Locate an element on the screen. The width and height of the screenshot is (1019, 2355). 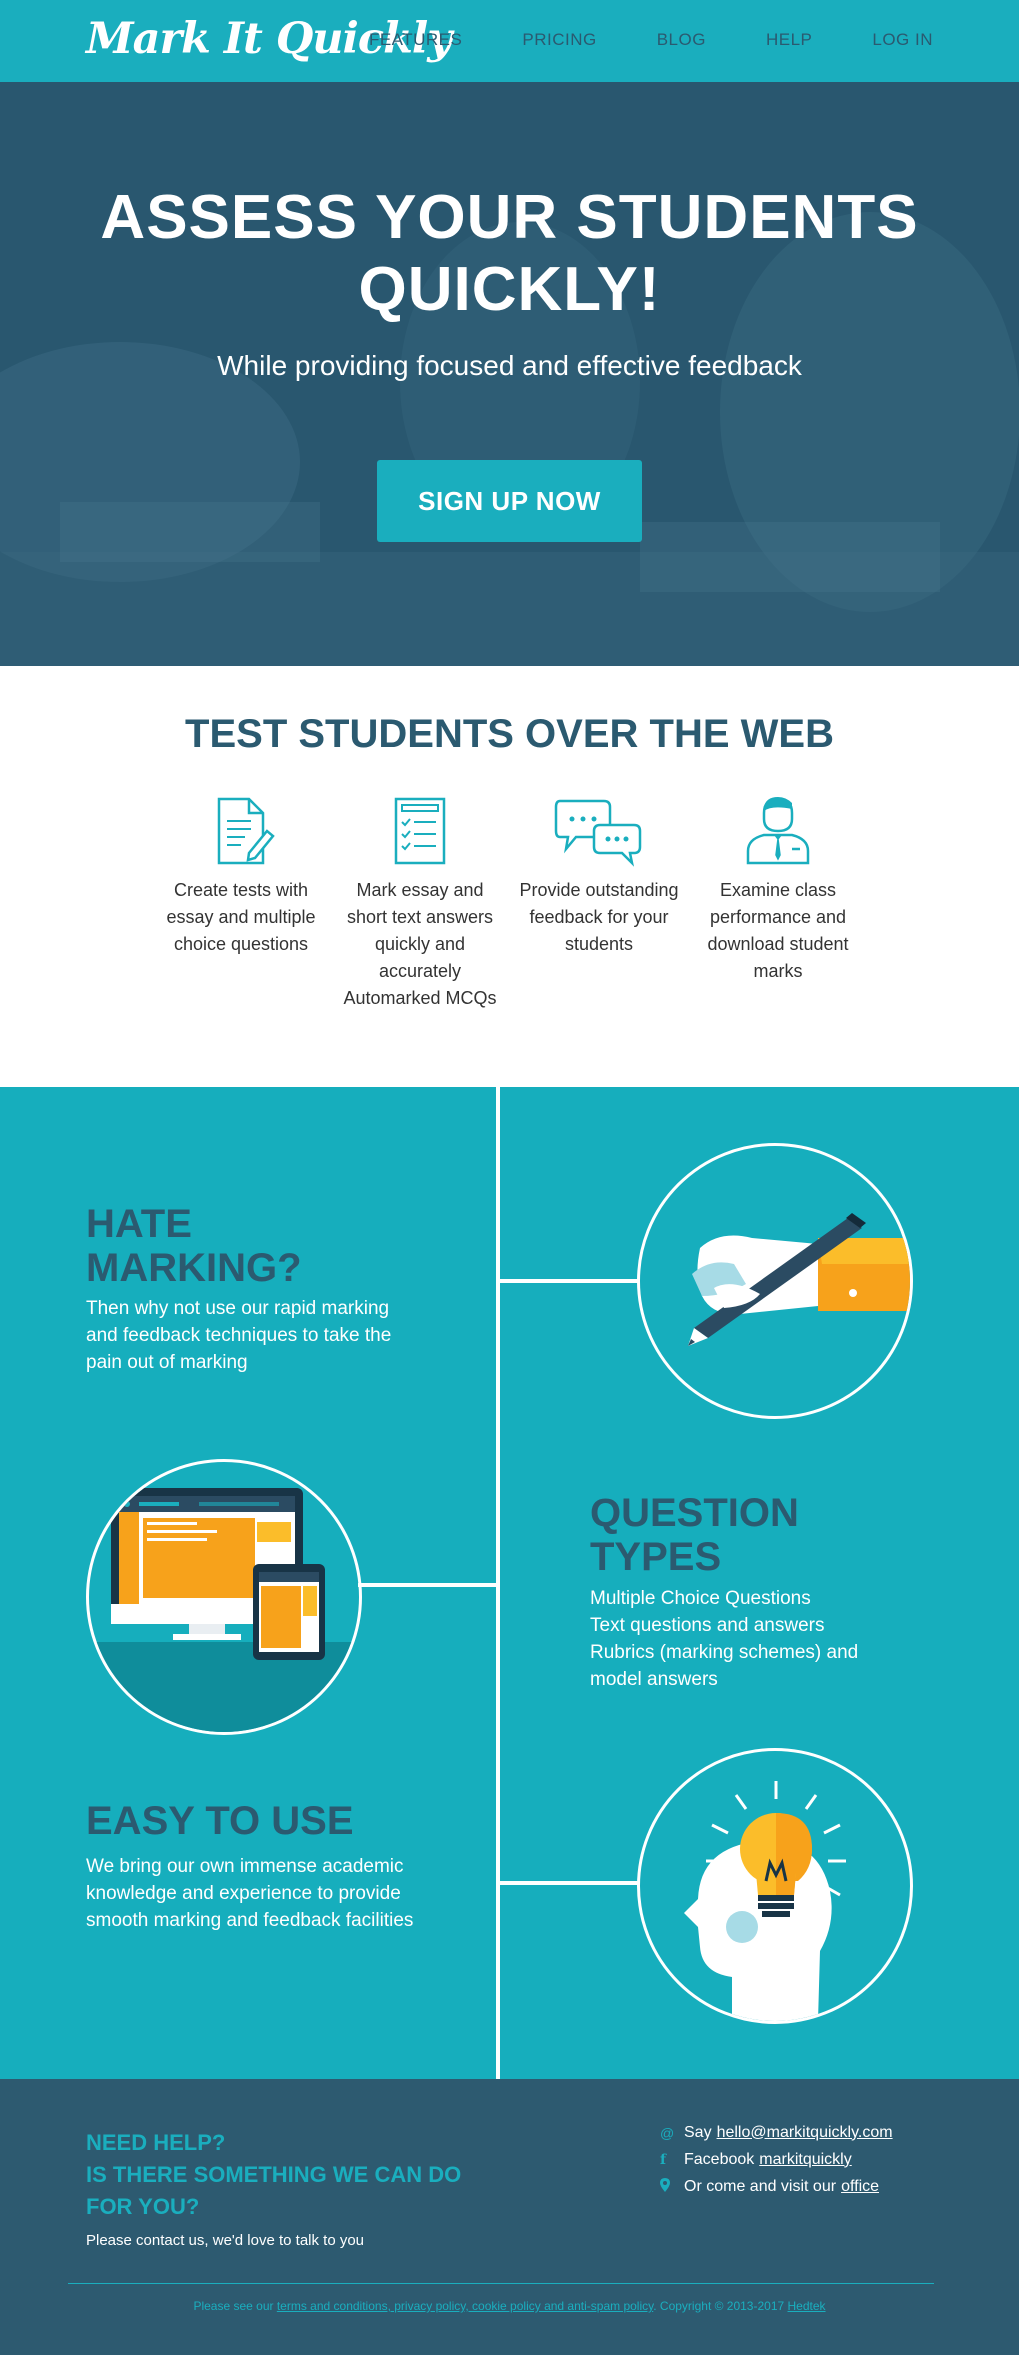
question-types-title: QUESTION TYPES is located at coordinates (694, 1535).